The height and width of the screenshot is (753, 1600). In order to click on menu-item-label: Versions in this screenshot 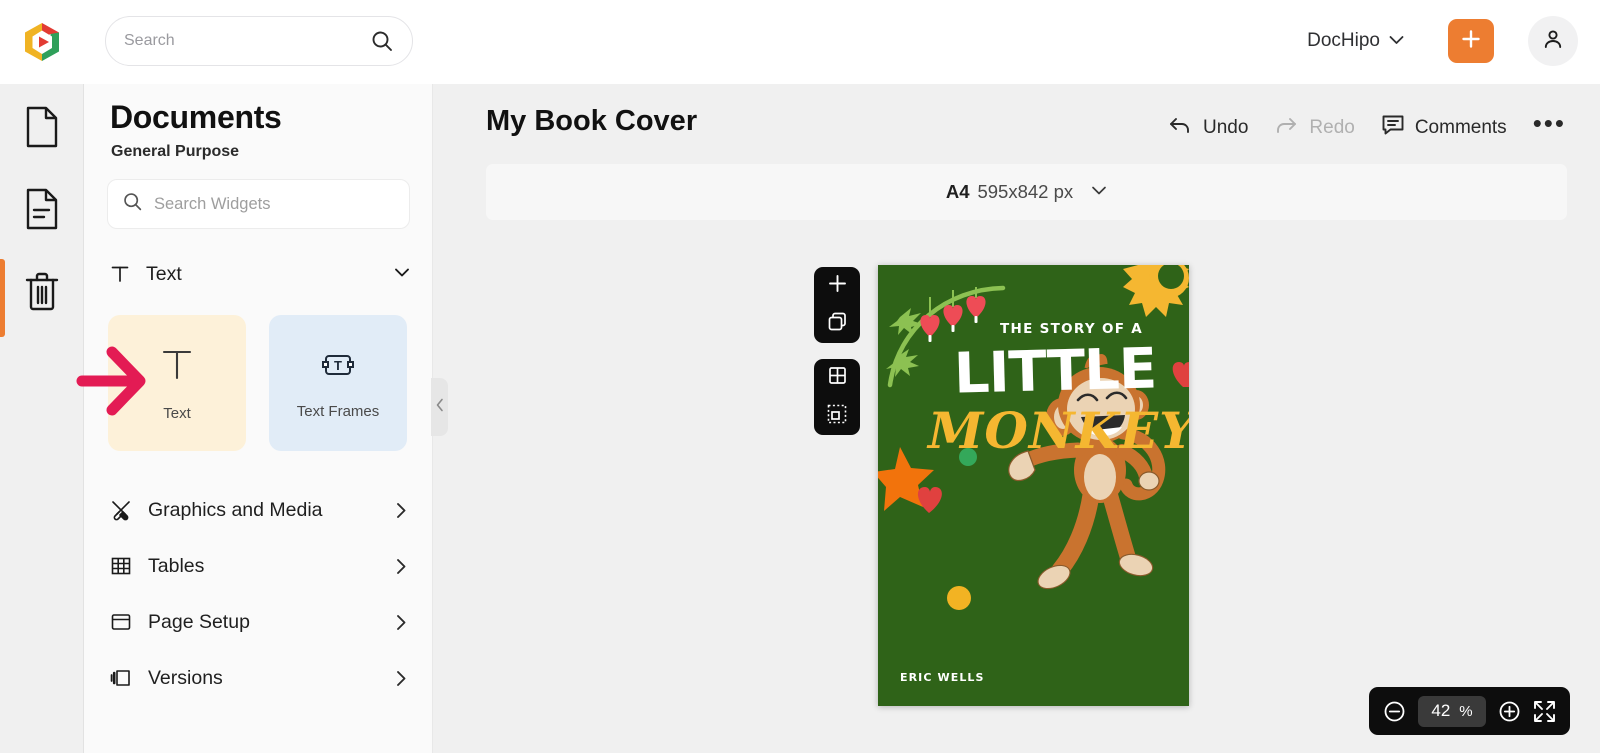, I will do `click(185, 677)`.